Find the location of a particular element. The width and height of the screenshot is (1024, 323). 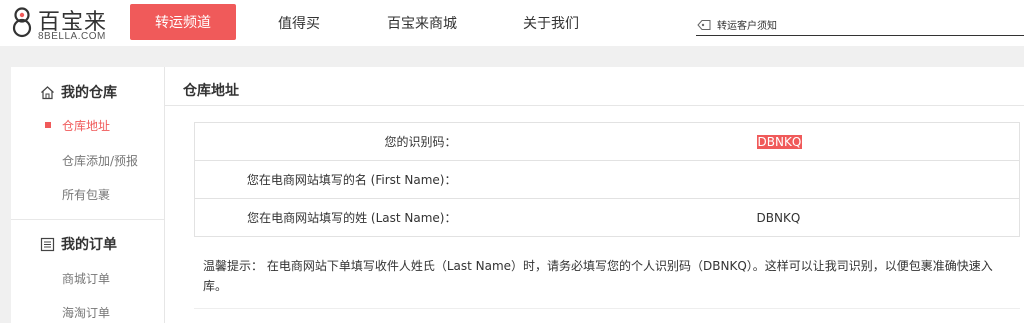

notice-label: 转运客户须知 is located at coordinates (747, 26).